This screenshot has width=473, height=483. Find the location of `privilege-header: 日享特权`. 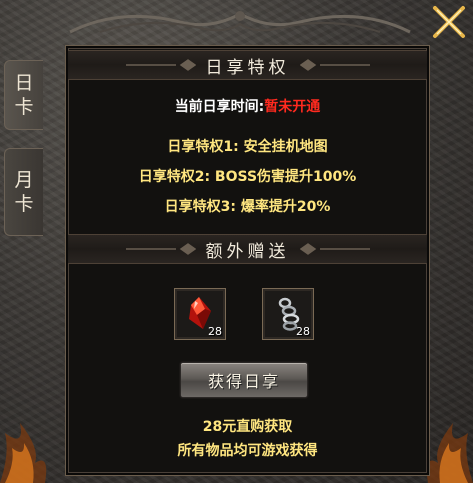

privilege-header: 日享特权 is located at coordinates (247, 65).